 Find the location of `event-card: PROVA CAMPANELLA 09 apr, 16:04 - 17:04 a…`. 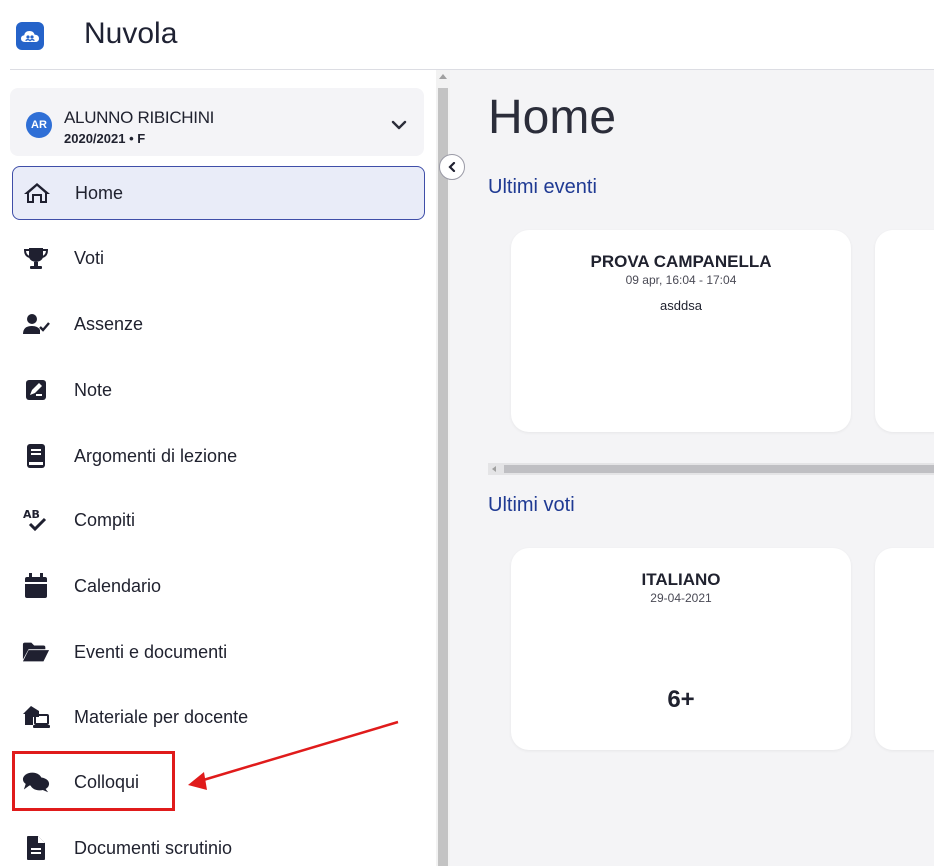

event-card: PROVA CAMPANELLA 09 apr, 16:04 - 17:04 a… is located at coordinates (681, 331).